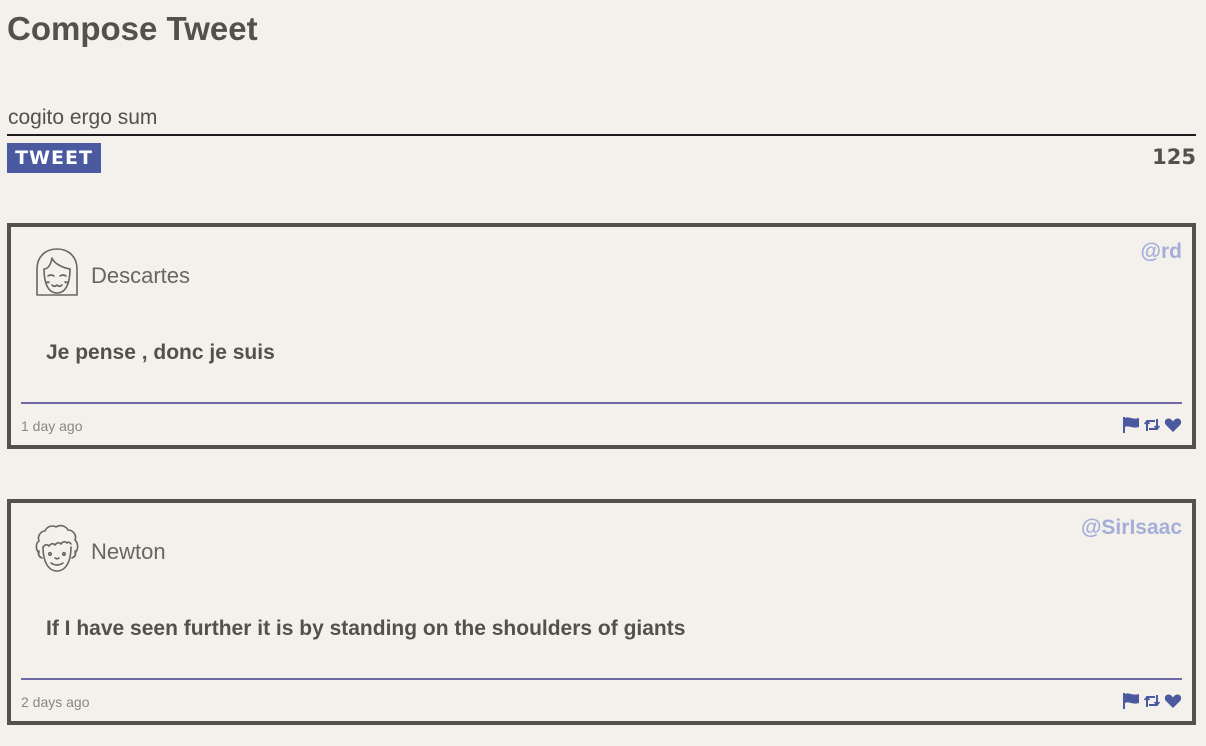  I want to click on author-name: Newton, so click(128, 551).